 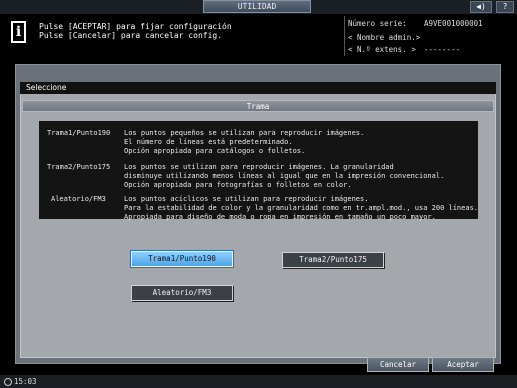 What do you see at coordinates (79, 167) in the screenshot?
I see `desc-label-trama2: Trama2/Punto175` at bounding box center [79, 167].